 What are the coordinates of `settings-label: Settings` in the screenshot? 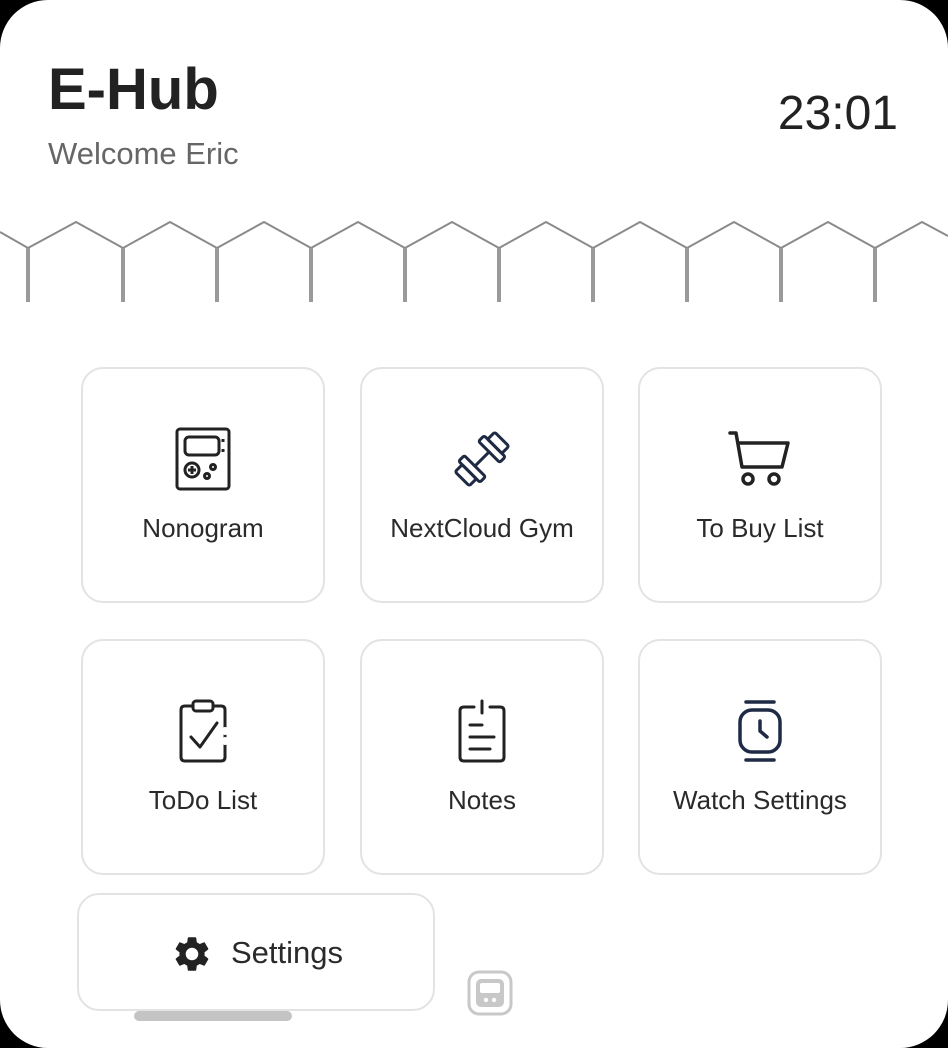 It's located at (287, 952).